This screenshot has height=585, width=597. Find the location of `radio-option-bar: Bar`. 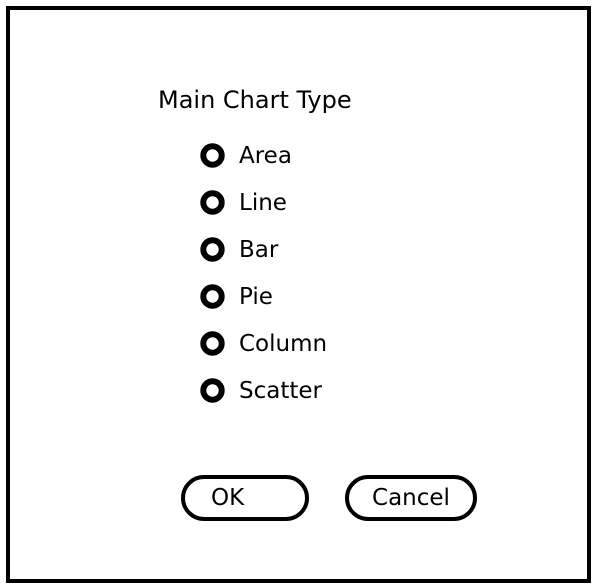

radio-option-bar: Bar is located at coordinates (263, 249).